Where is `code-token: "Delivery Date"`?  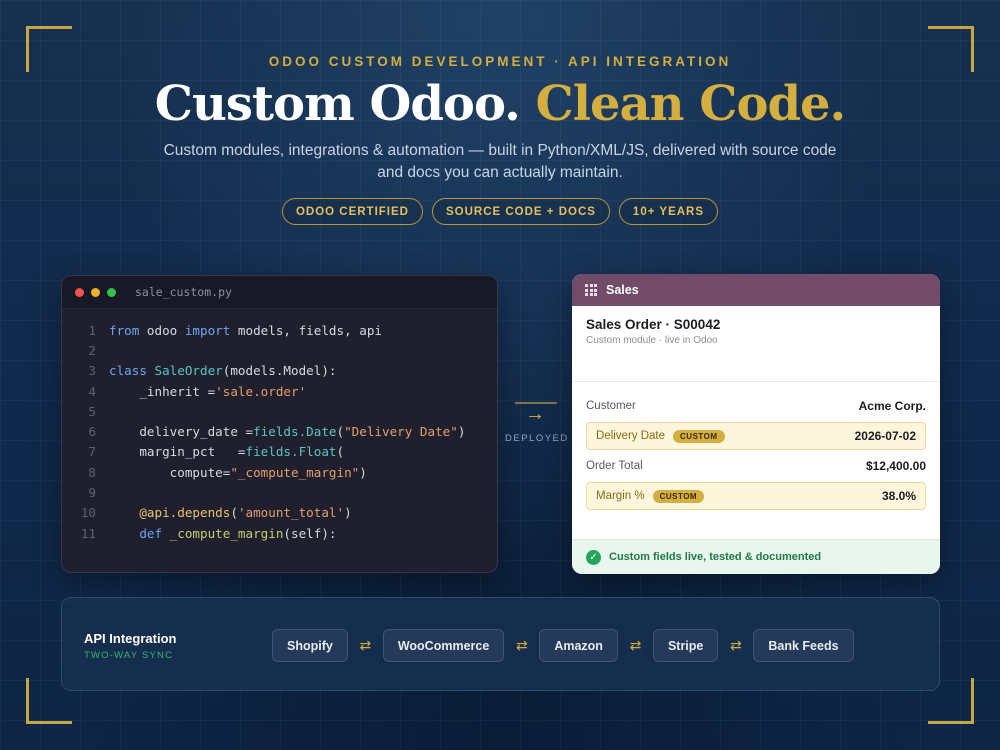 code-token: "Delivery Date" is located at coordinates (401, 432).